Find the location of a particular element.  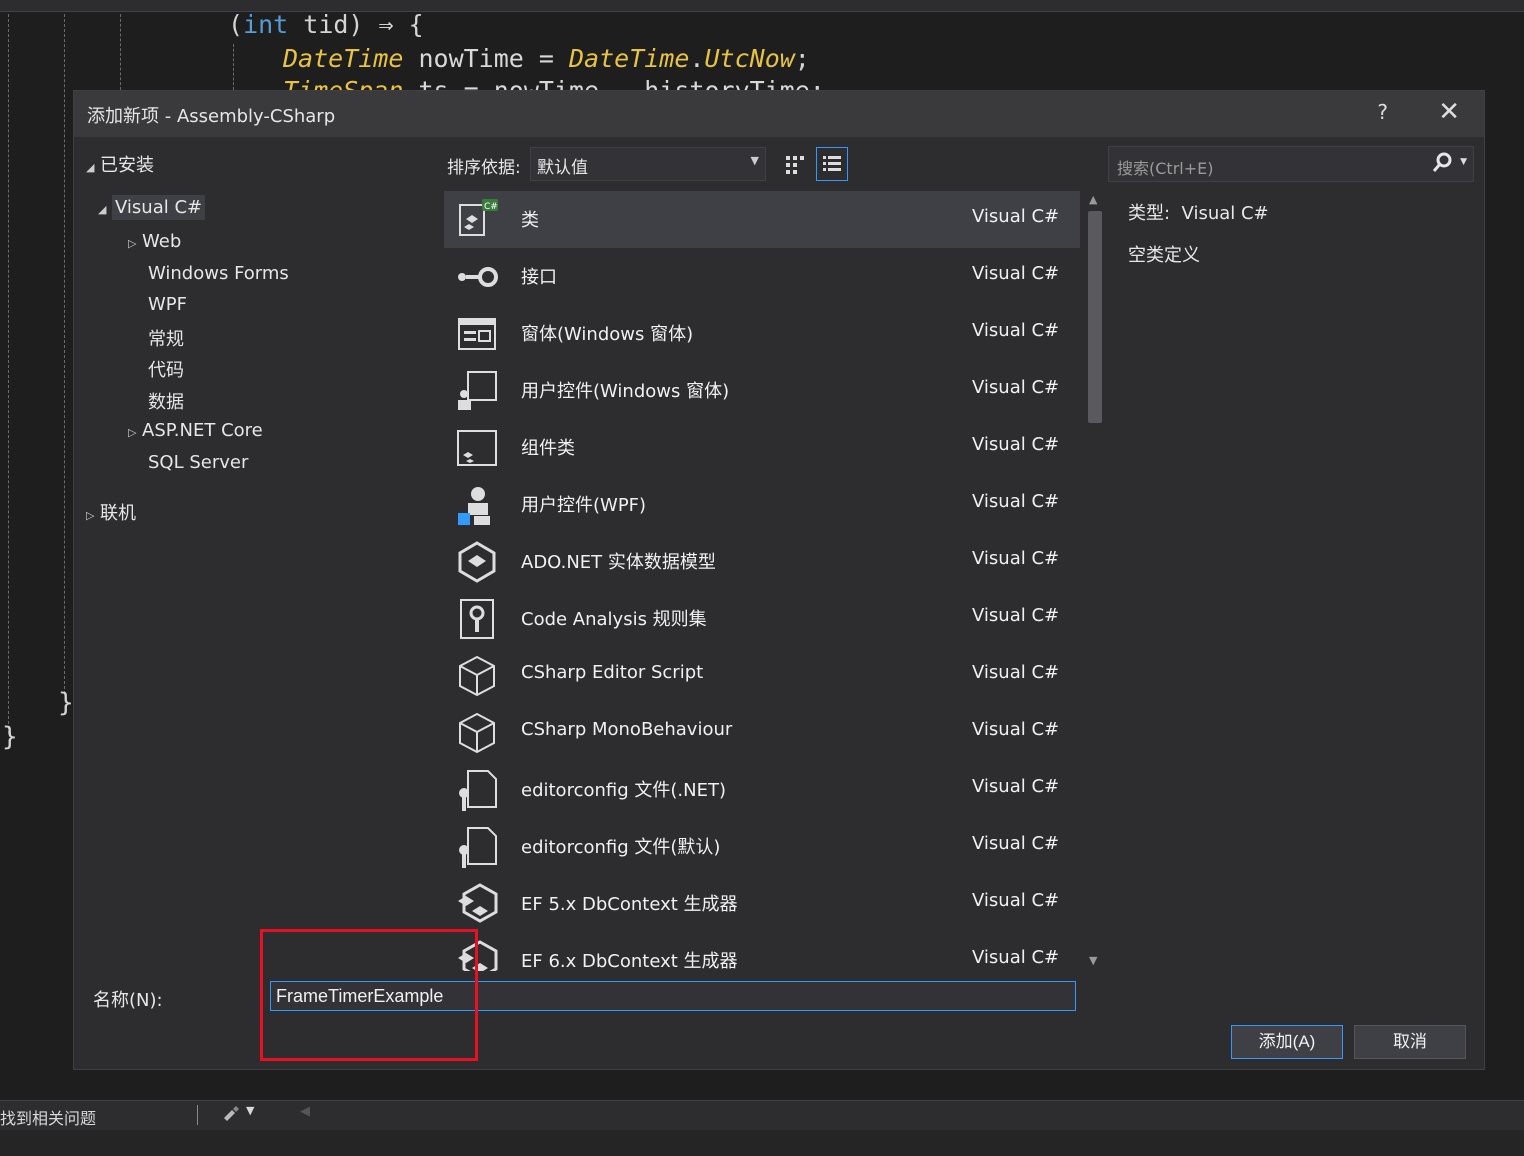

tree-node-label: Visual C# is located at coordinates (159, 207).